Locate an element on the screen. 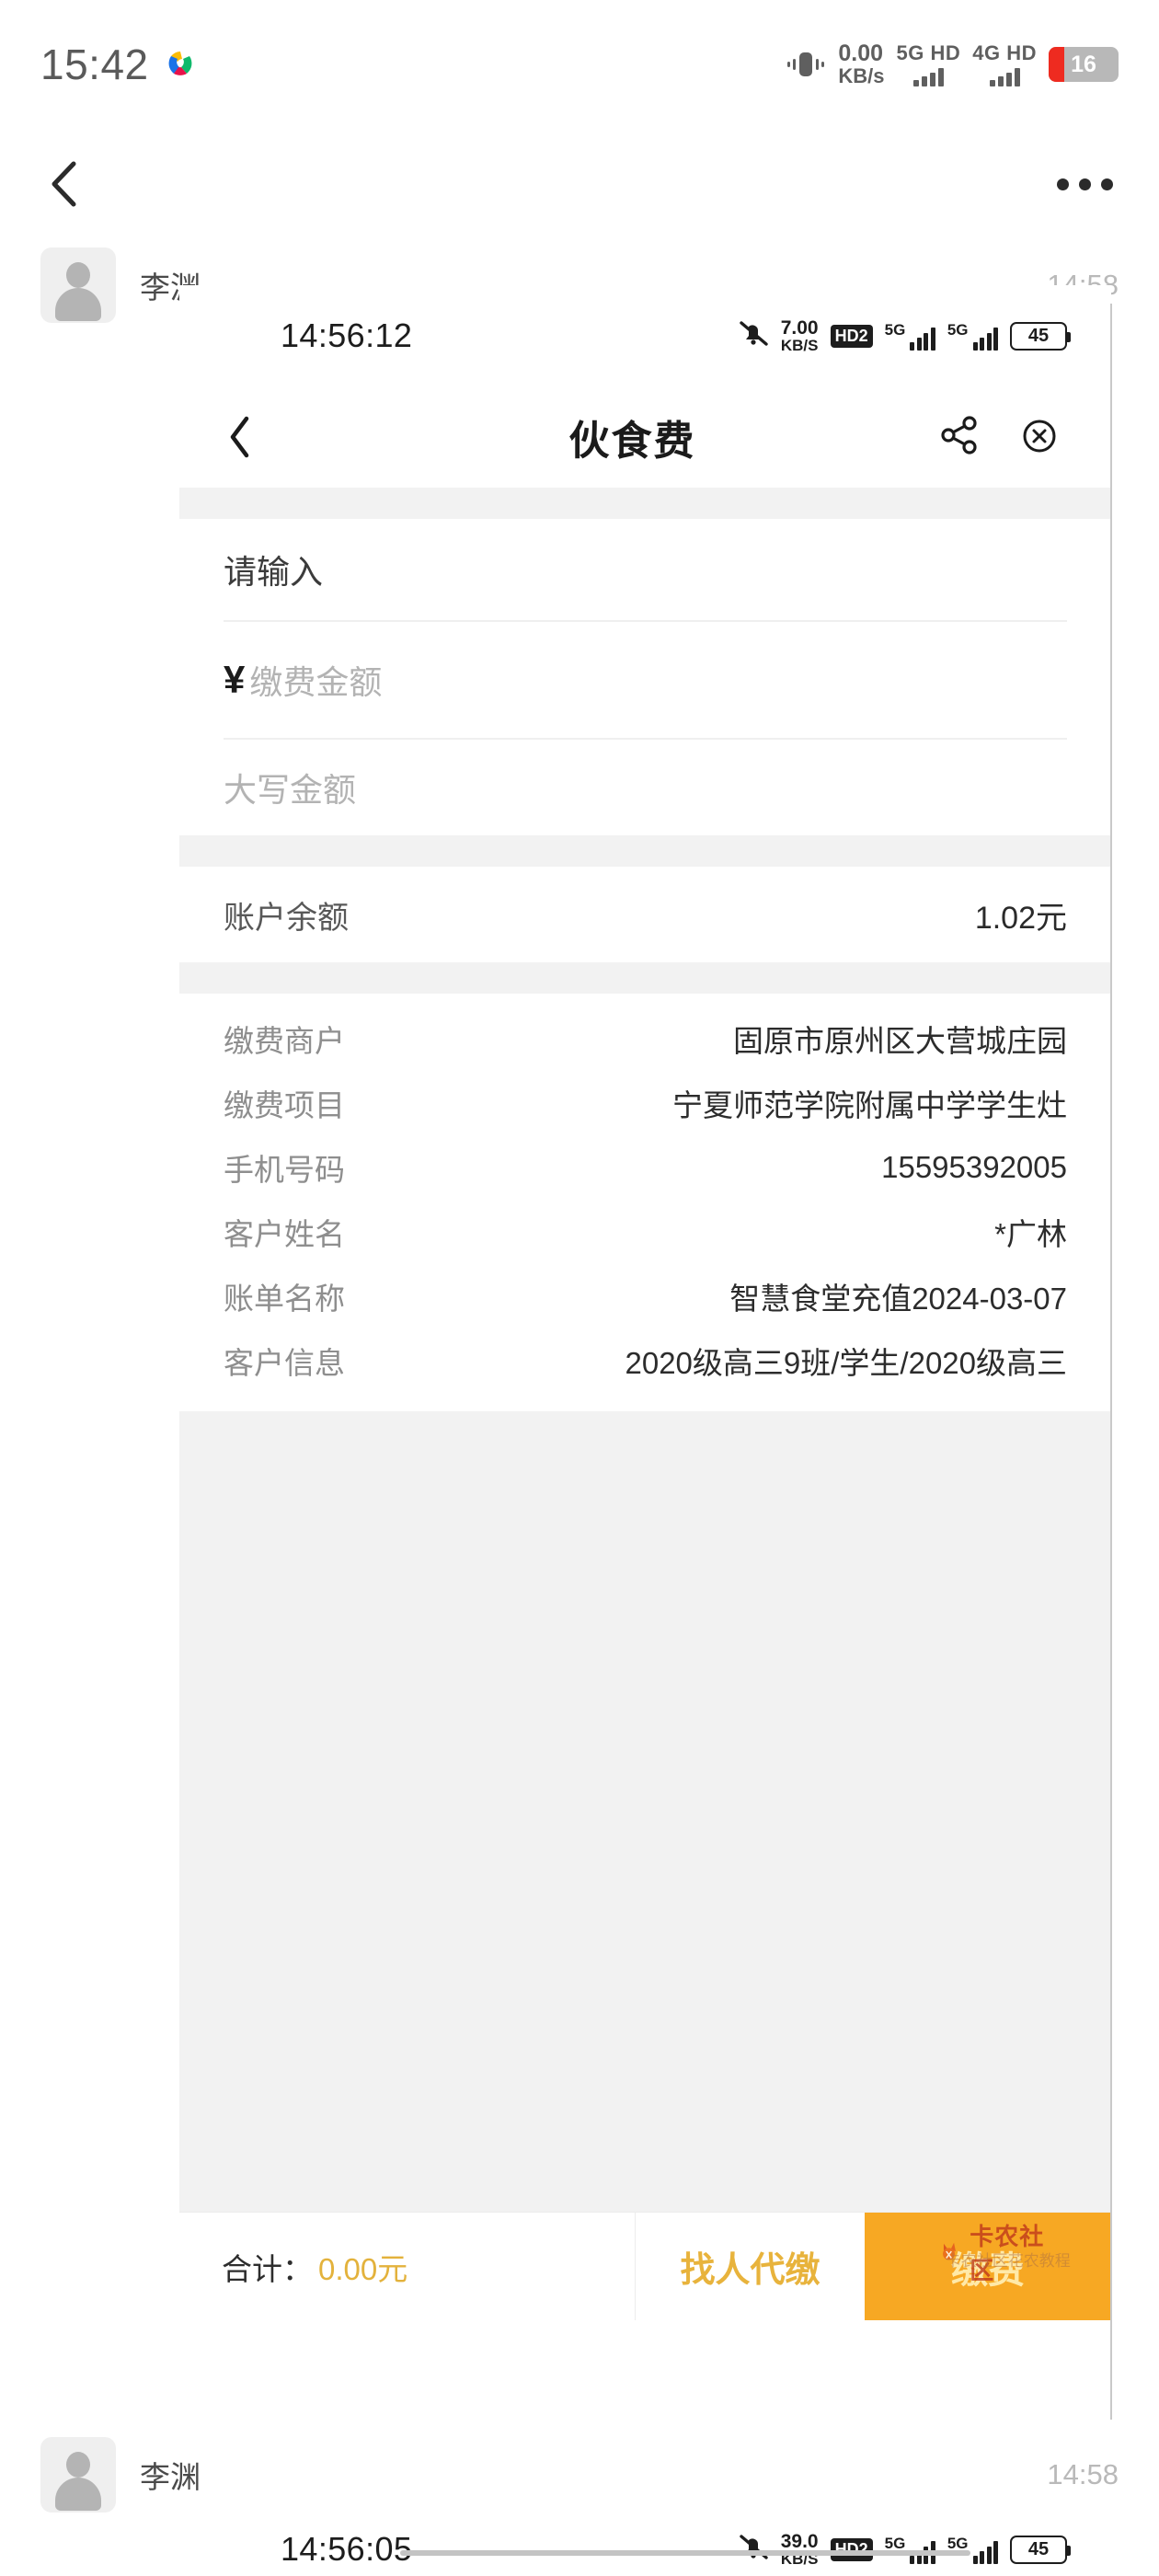 This screenshot has width=1159, height=2576. amount-input-placeholder: 缴费金额 is located at coordinates (315, 680).